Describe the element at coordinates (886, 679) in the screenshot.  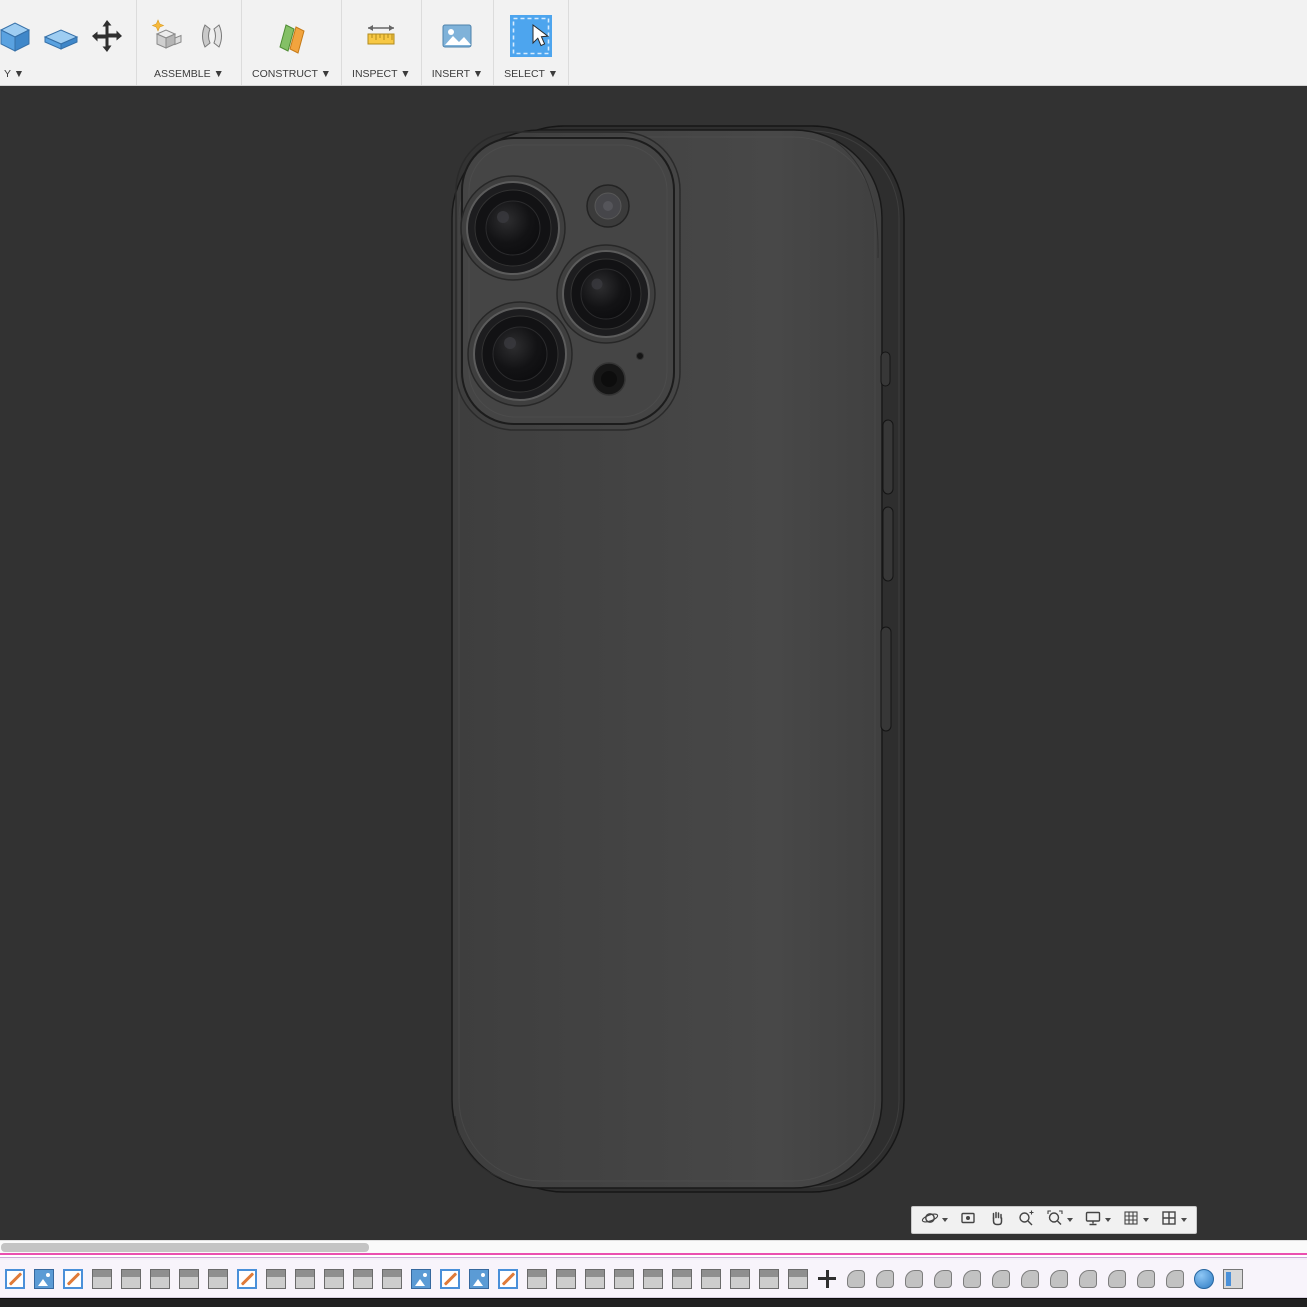
I see `power-button` at that location.